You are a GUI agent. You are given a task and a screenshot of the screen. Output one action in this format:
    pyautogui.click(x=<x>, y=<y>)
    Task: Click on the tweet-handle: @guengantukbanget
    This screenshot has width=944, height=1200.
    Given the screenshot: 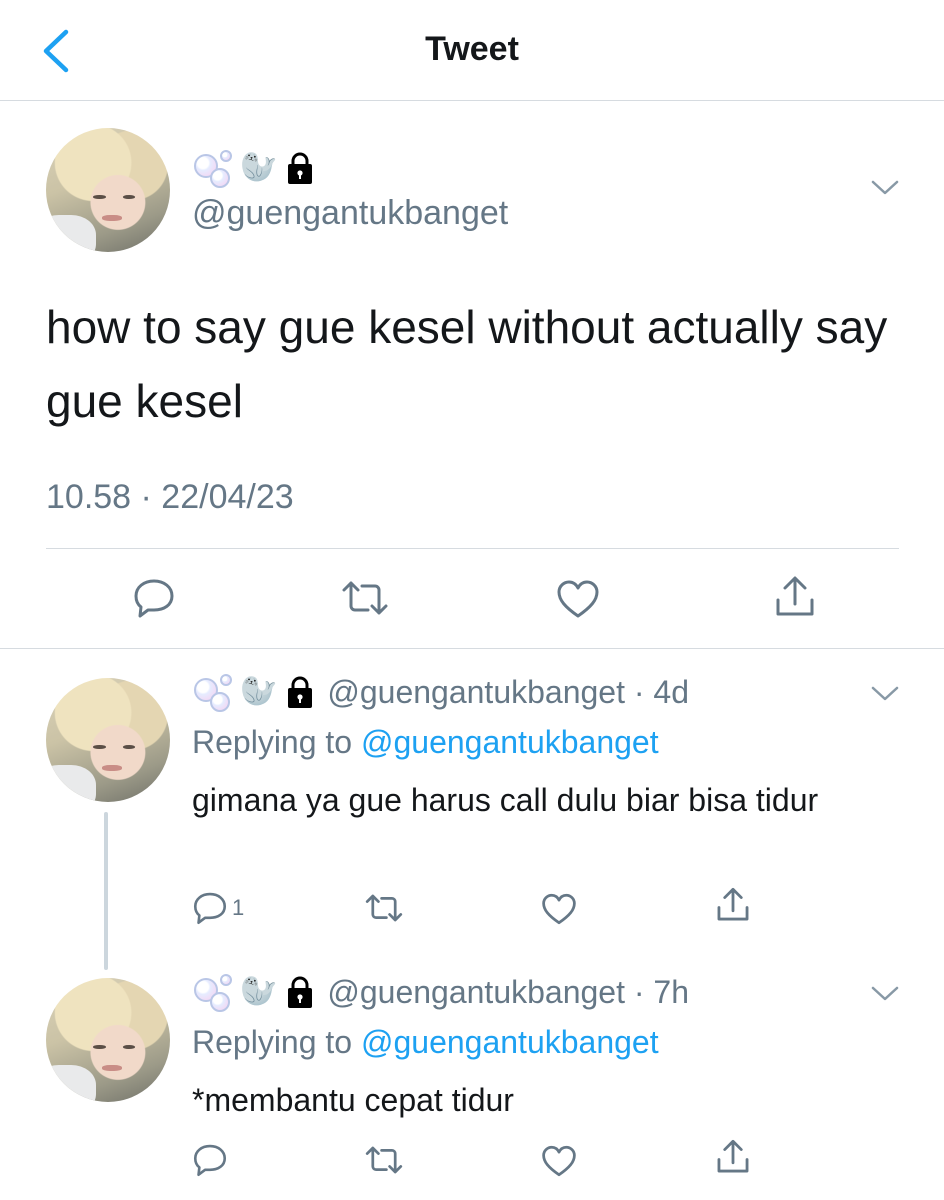 What is the action you would take?
    pyautogui.click(x=350, y=213)
    